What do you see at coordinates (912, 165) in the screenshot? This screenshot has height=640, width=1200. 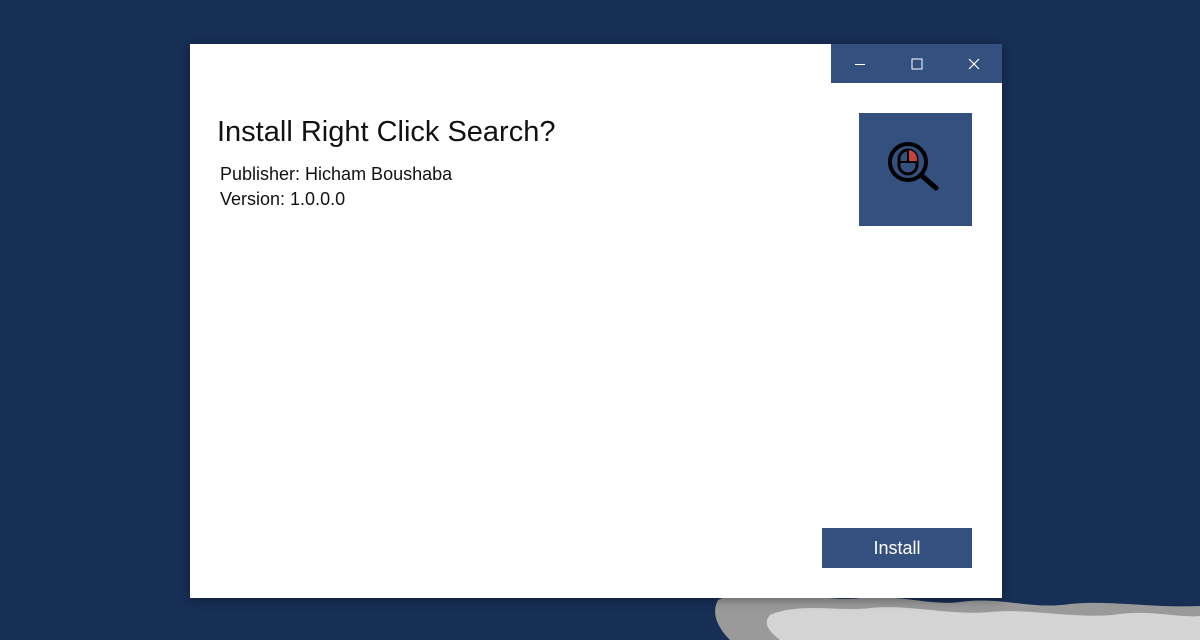 I see `mouse-magnifier-icon` at bounding box center [912, 165].